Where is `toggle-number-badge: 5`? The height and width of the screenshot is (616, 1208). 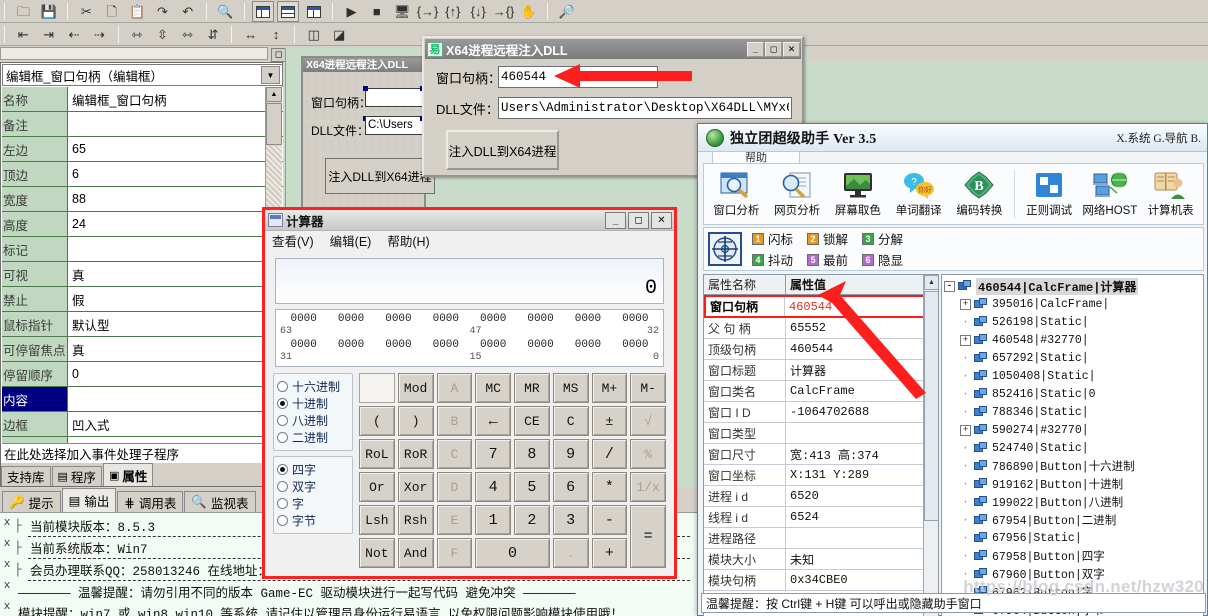 toggle-number-badge: 5 is located at coordinates (813, 259).